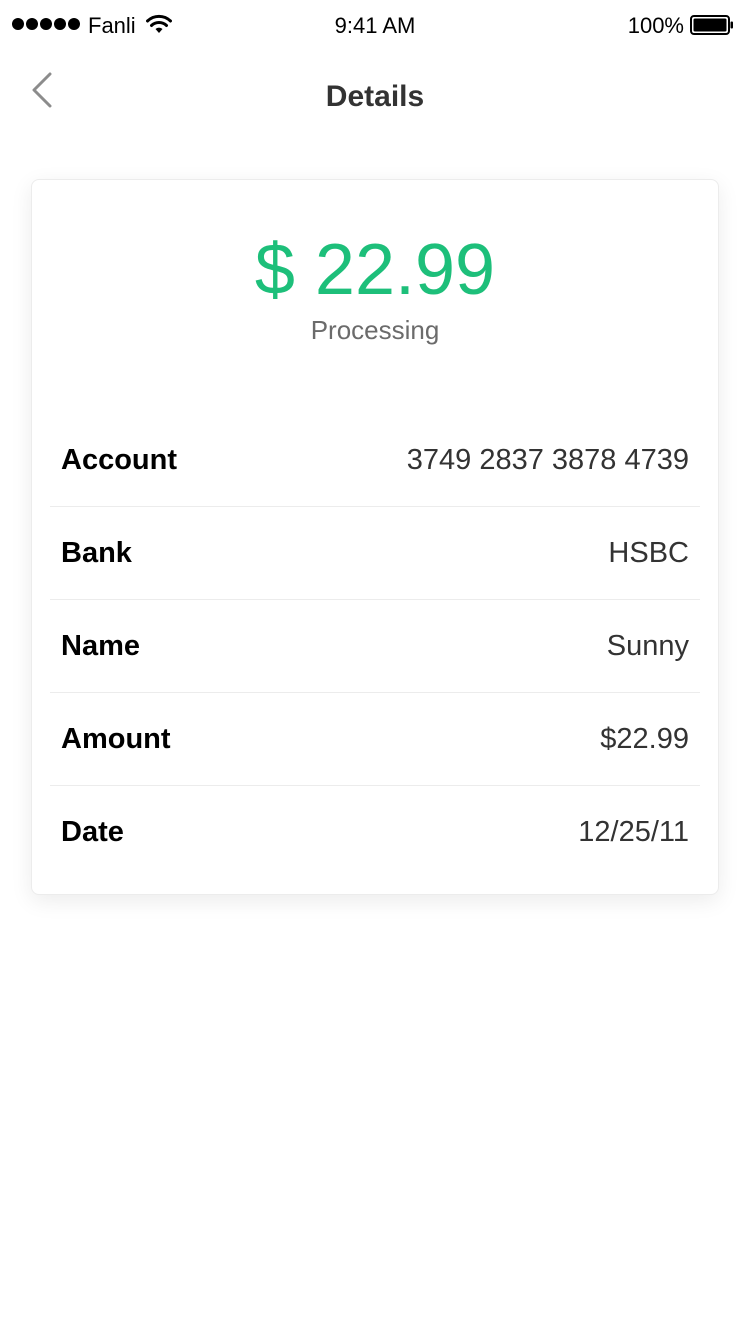 This screenshot has width=750, height=1334. What do you see at coordinates (375, 330) in the screenshot?
I see `transaction-status: Processing` at bounding box center [375, 330].